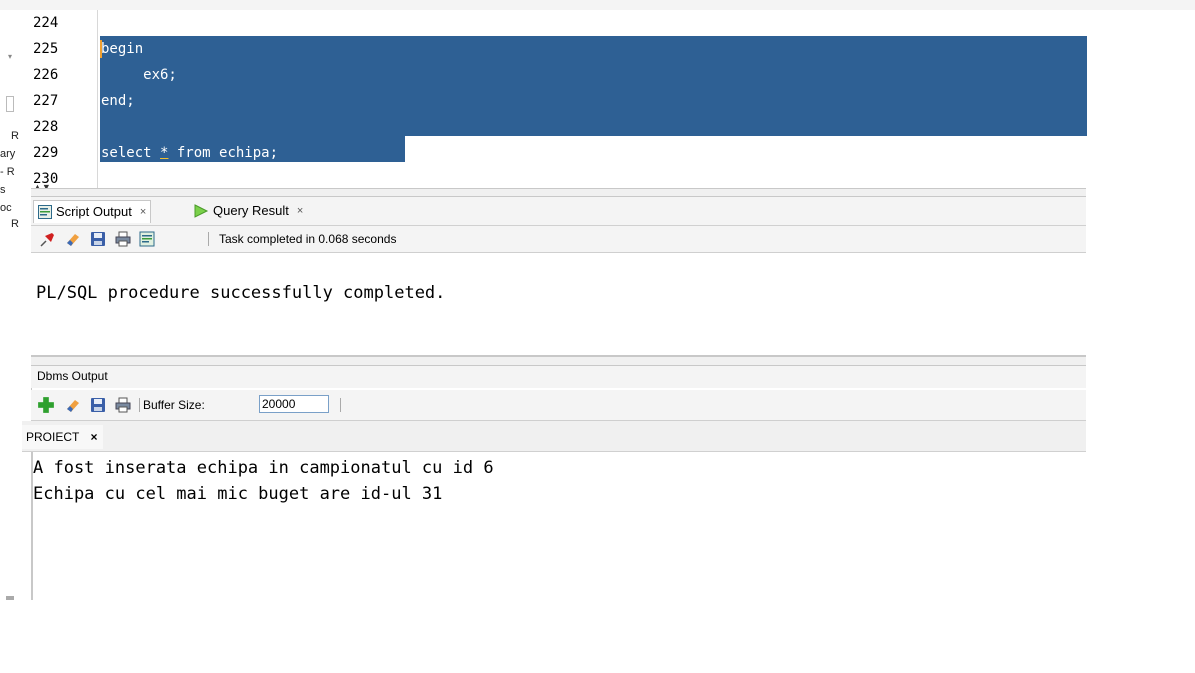 The width and height of the screenshot is (1195, 673). I want to click on code-token: select, so click(131, 153).